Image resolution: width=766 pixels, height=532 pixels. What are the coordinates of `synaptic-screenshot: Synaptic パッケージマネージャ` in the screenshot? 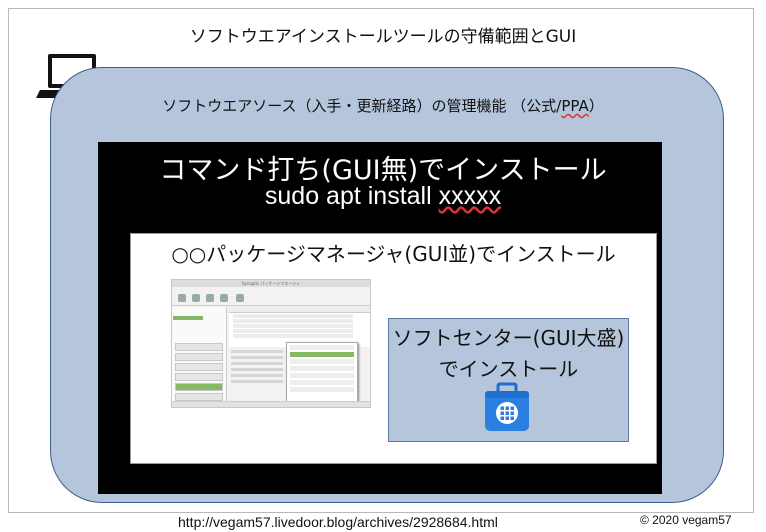 It's located at (271, 343).